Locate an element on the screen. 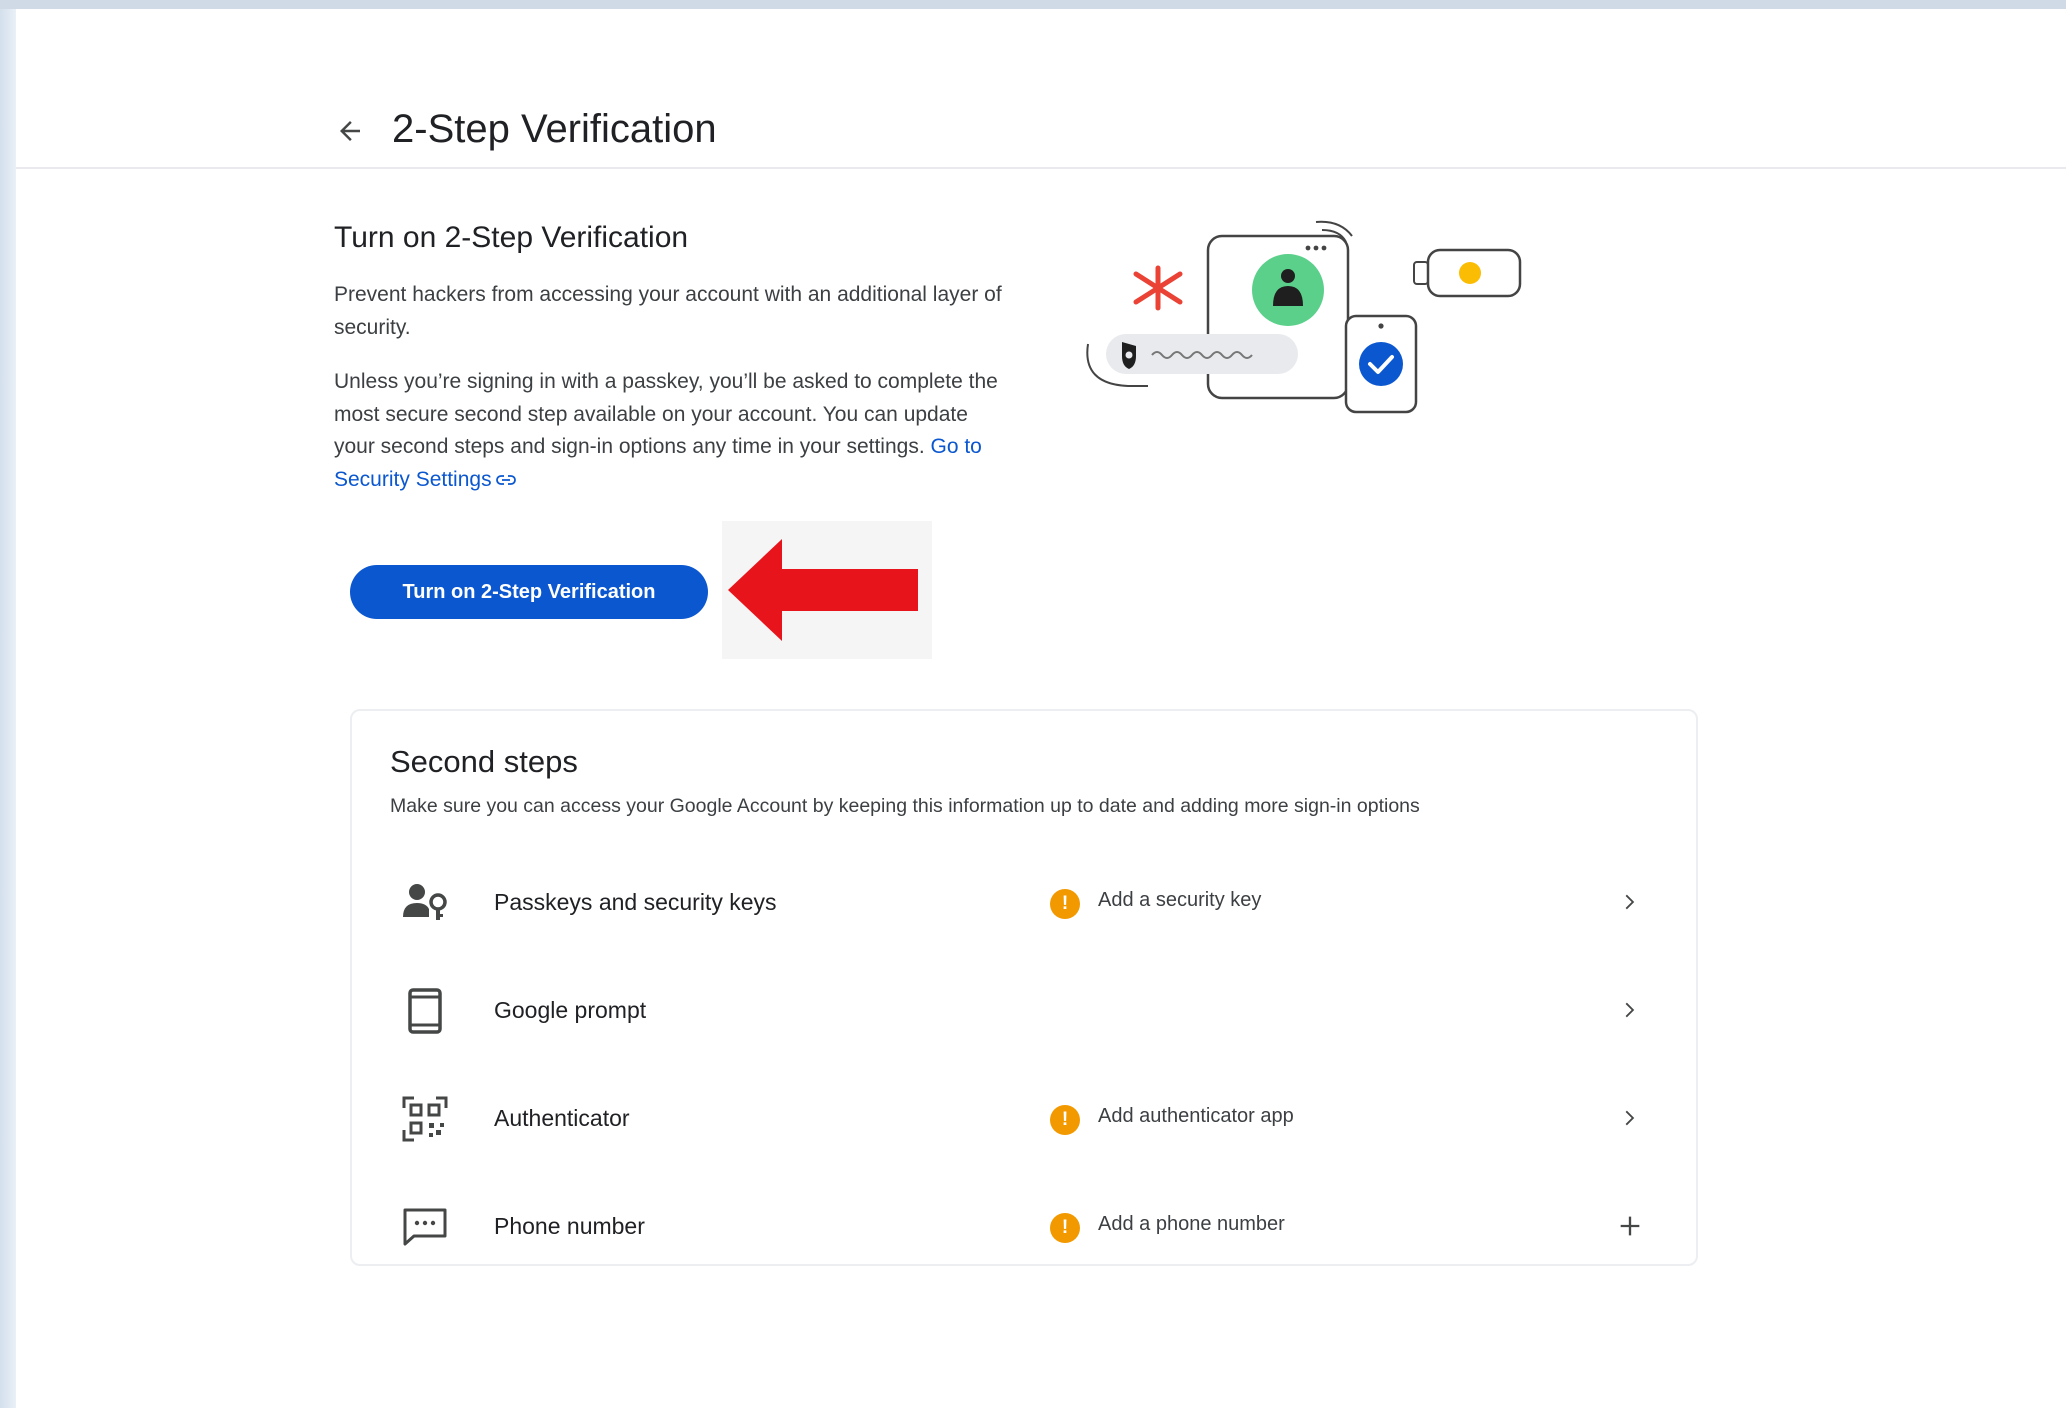  second-steps-title: Second steps is located at coordinates (484, 761).